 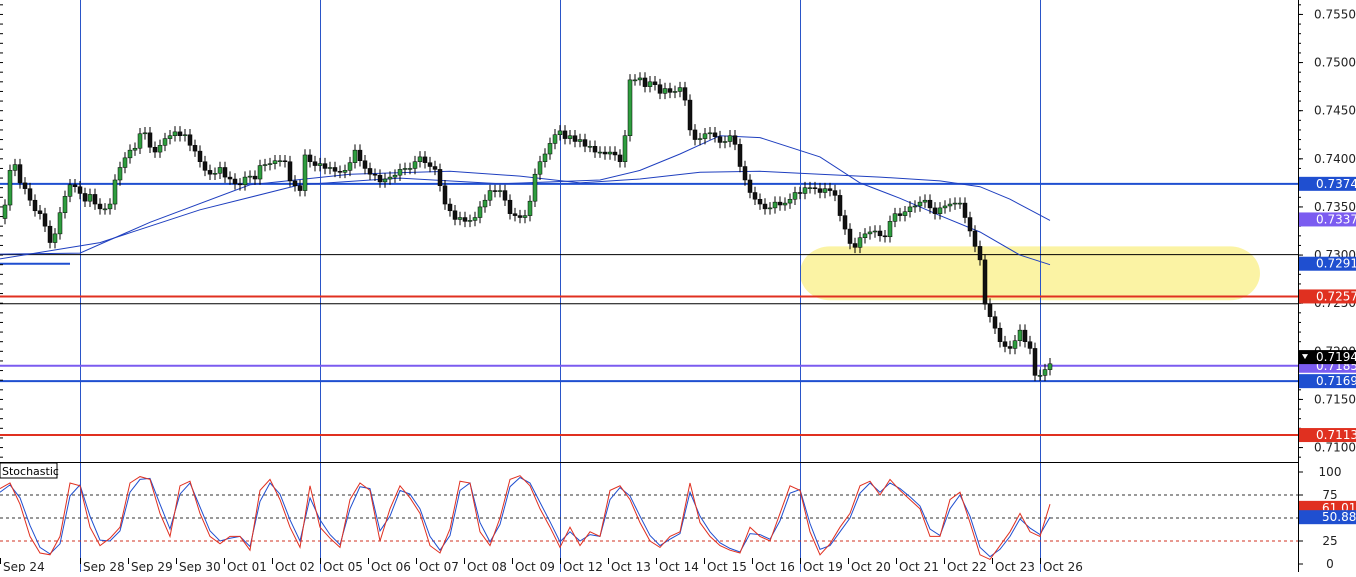 What do you see at coordinates (1336, 264) in the screenshot?
I see `level-label-0.7291: 0.7291` at bounding box center [1336, 264].